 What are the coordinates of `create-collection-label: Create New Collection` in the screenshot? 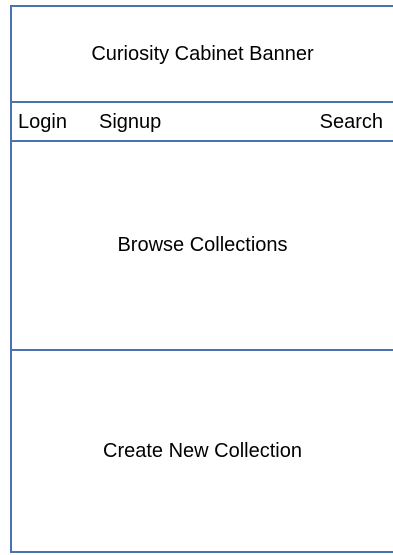 It's located at (202, 450).